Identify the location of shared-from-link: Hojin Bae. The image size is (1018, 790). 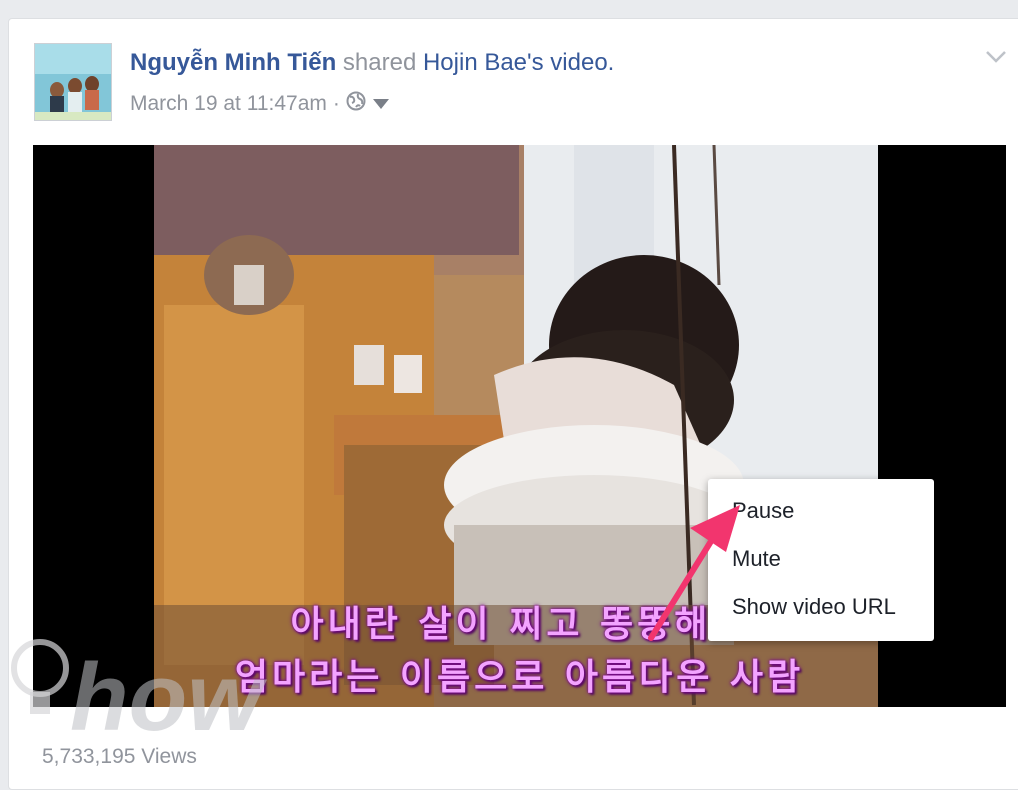
(475, 62).